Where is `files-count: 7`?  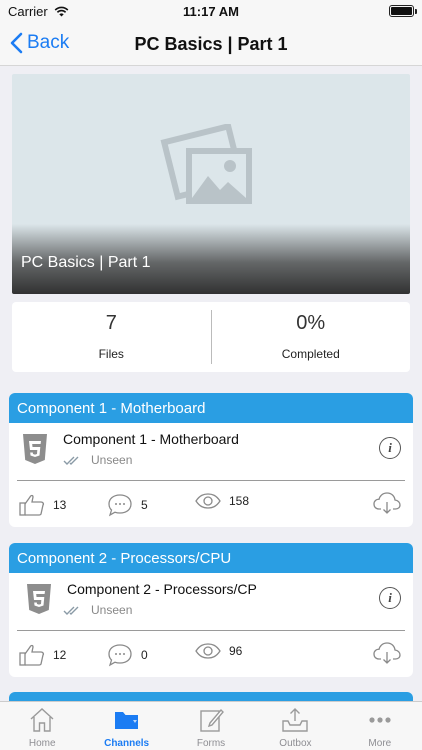
files-count: 7 is located at coordinates (111, 323).